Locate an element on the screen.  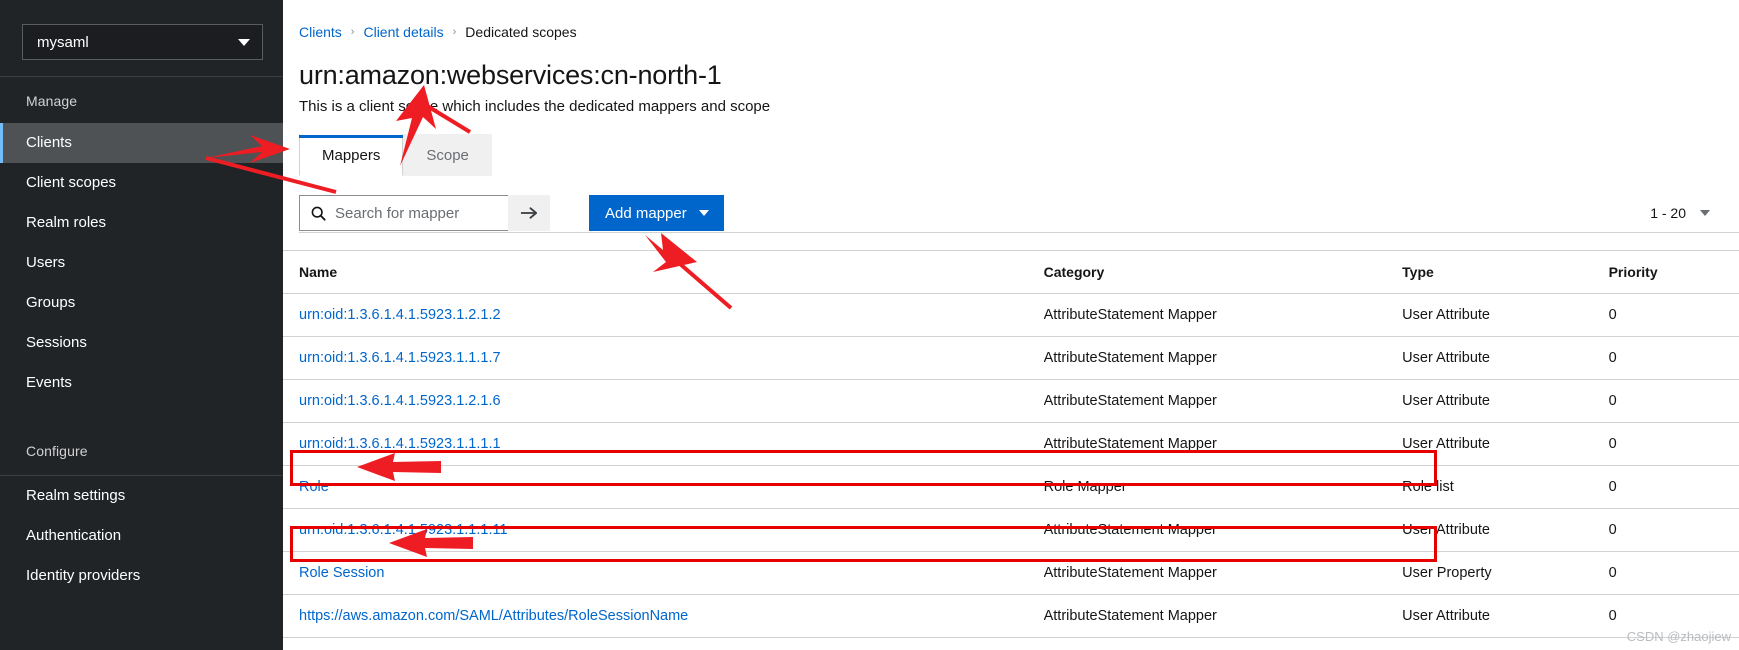
table-head: Name Category Type Priority is located at coordinates (1011, 272).